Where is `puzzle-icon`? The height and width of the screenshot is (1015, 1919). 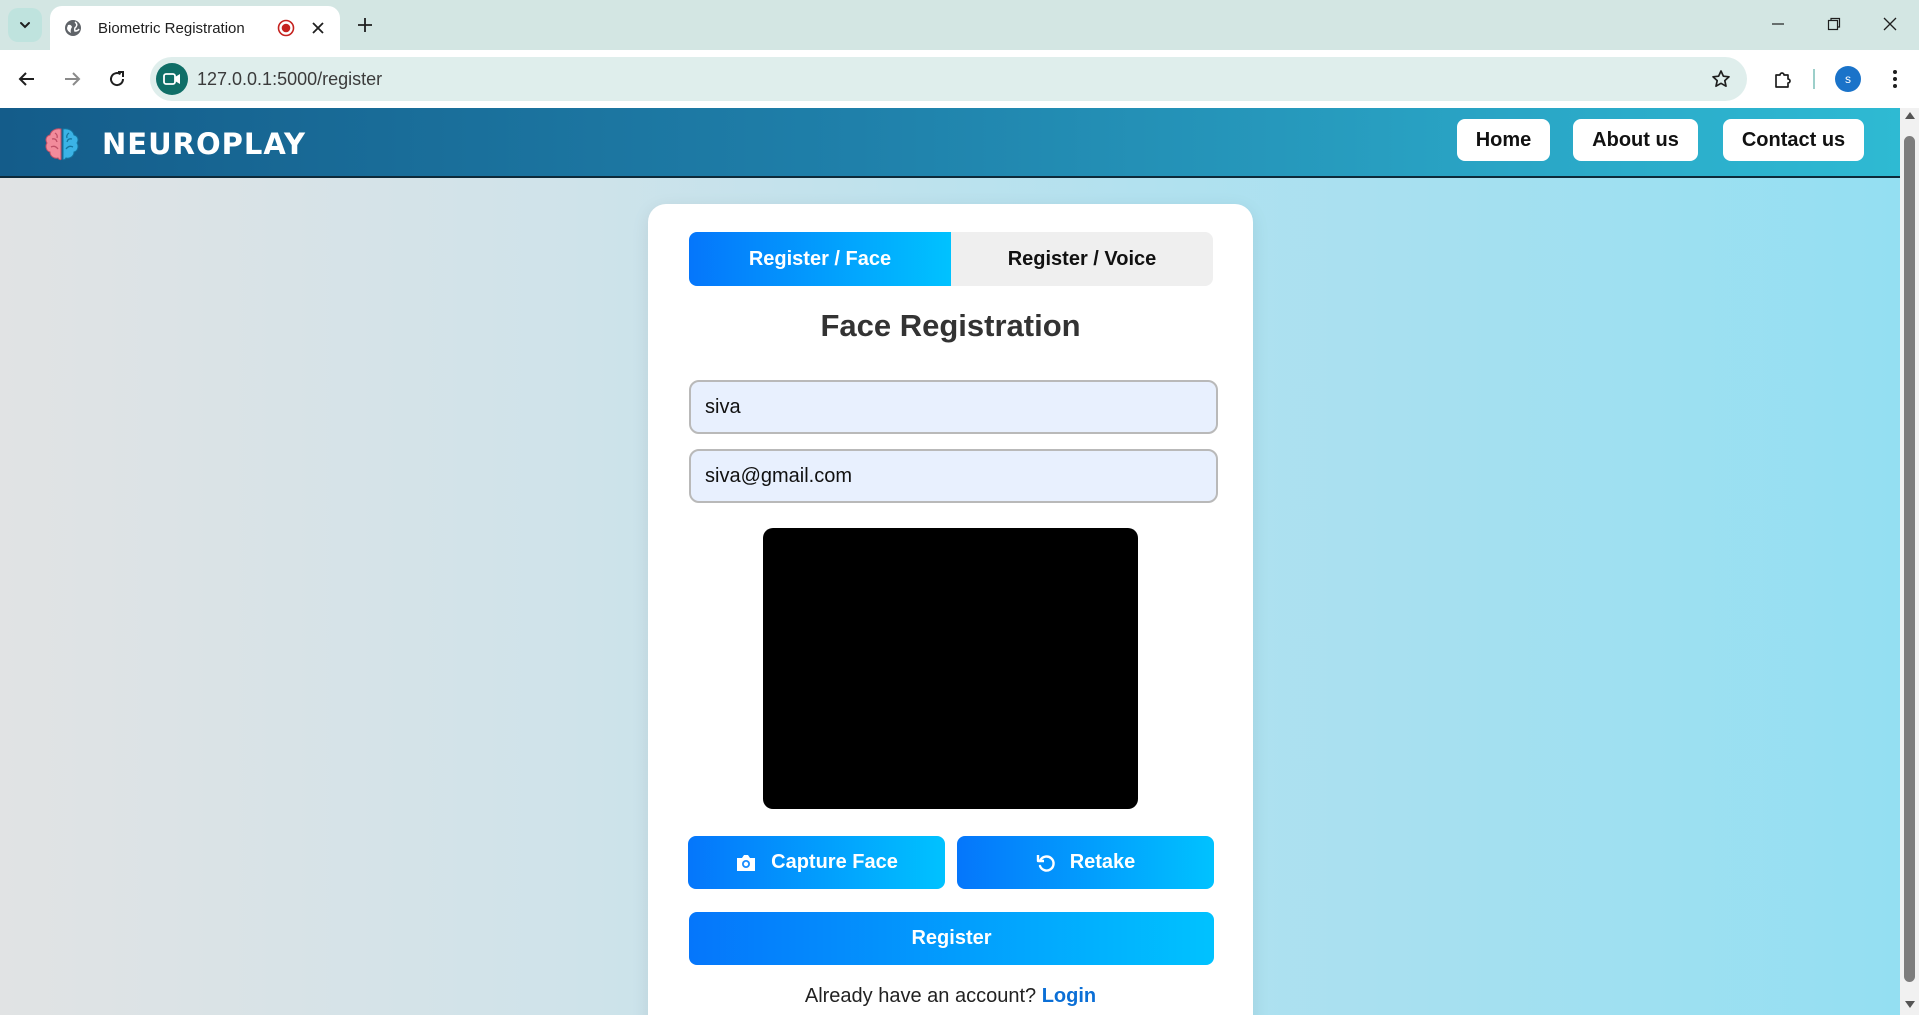 puzzle-icon is located at coordinates (1783, 80).